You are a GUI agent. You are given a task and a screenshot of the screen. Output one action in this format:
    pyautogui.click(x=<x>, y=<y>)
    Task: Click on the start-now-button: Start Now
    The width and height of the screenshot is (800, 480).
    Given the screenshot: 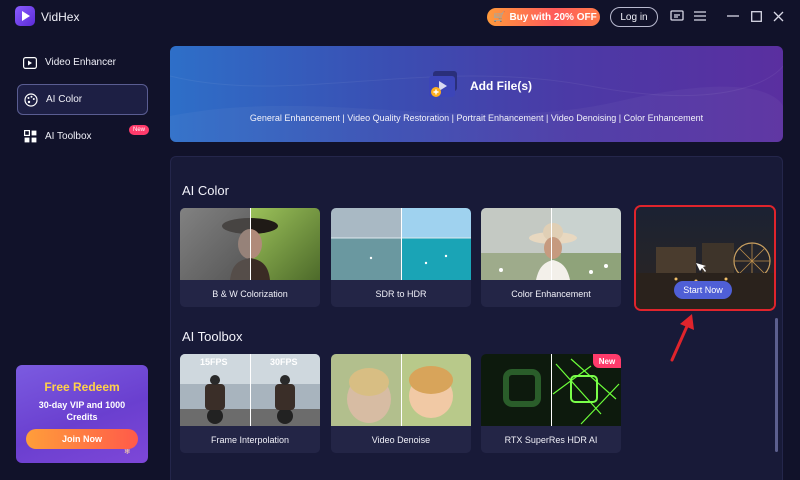 What is the action you would take?
    pyautogui.click(x=703, y=290)
    